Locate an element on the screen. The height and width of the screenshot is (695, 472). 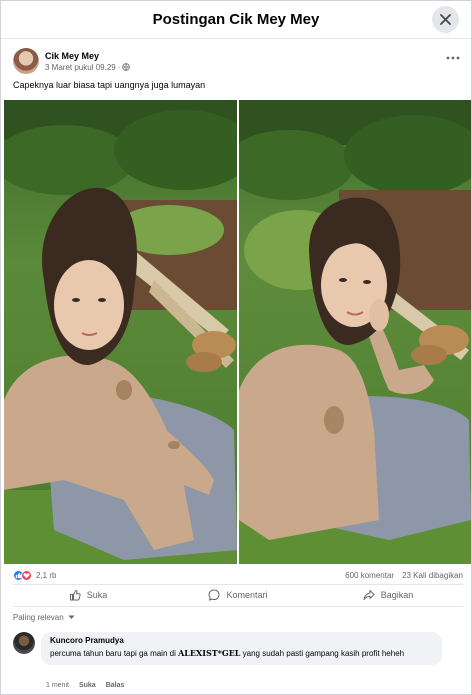
divider is located at coordinates (238, 606).